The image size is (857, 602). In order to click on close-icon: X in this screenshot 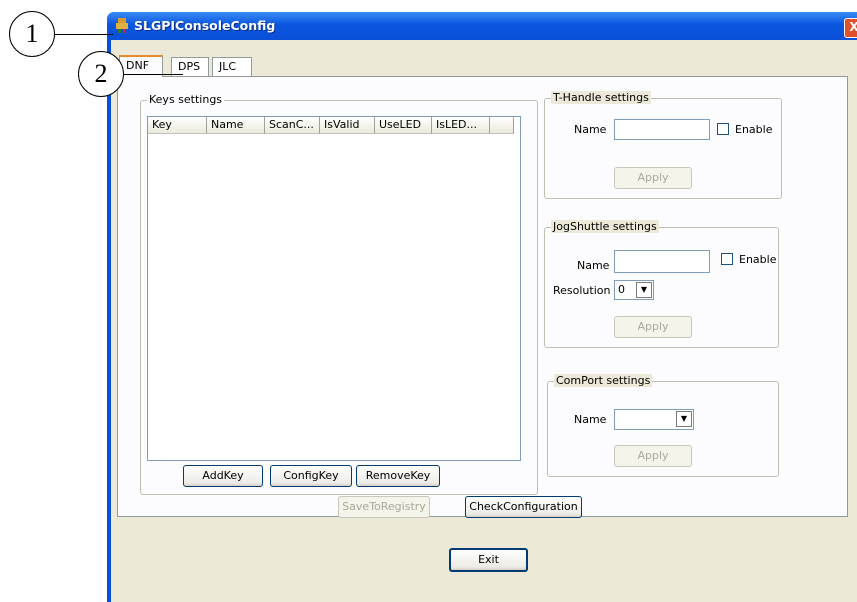, I will do `click(853, 27)`.